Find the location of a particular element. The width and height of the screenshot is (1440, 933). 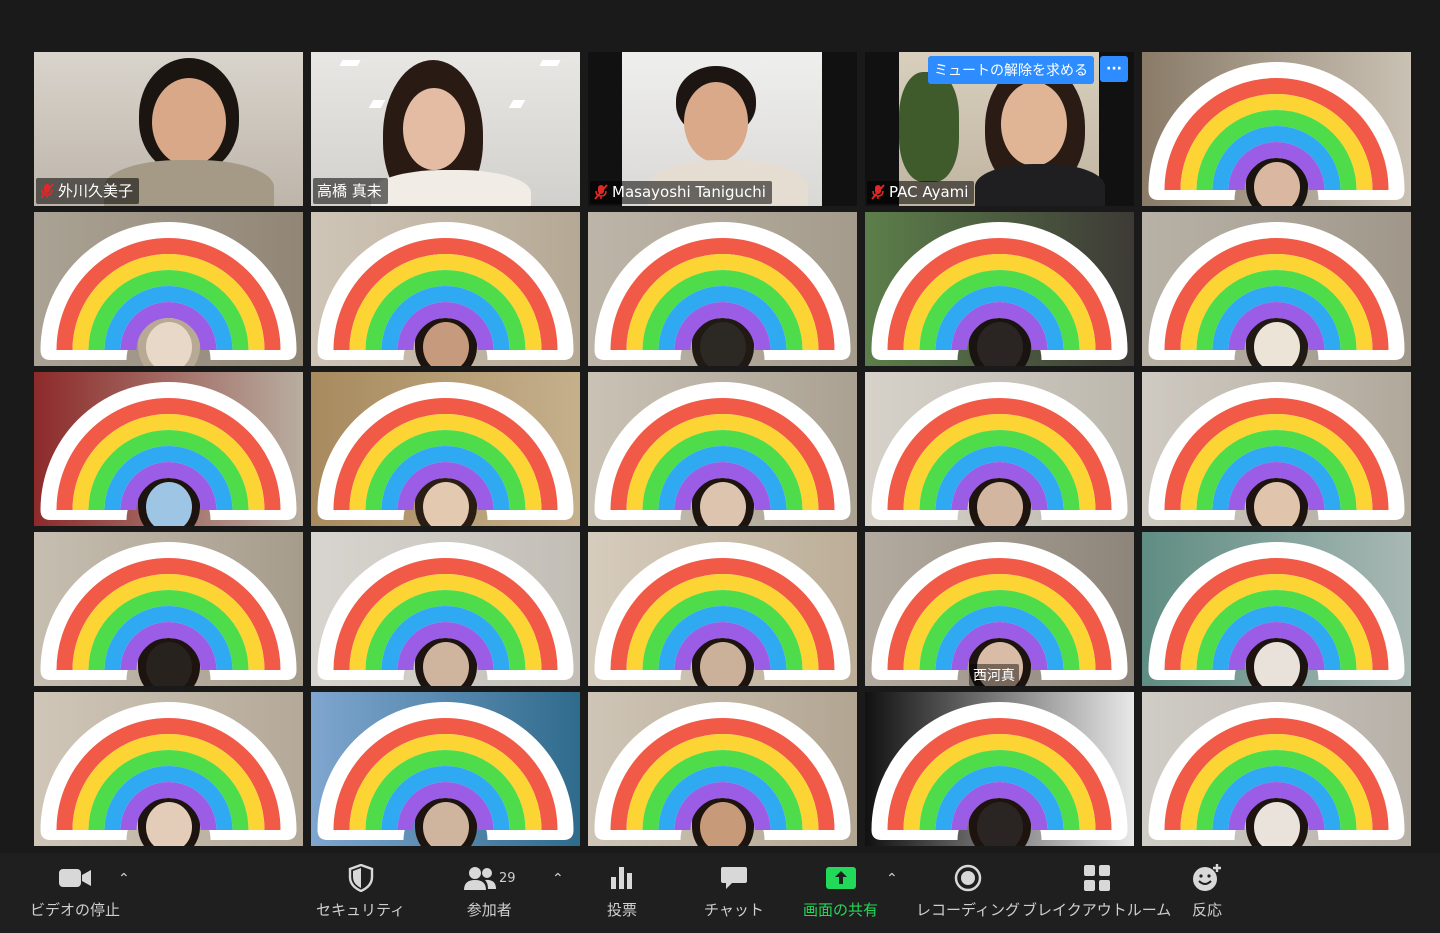

share-screen-button: 画面の共有 is located at coordinates (840, 891).